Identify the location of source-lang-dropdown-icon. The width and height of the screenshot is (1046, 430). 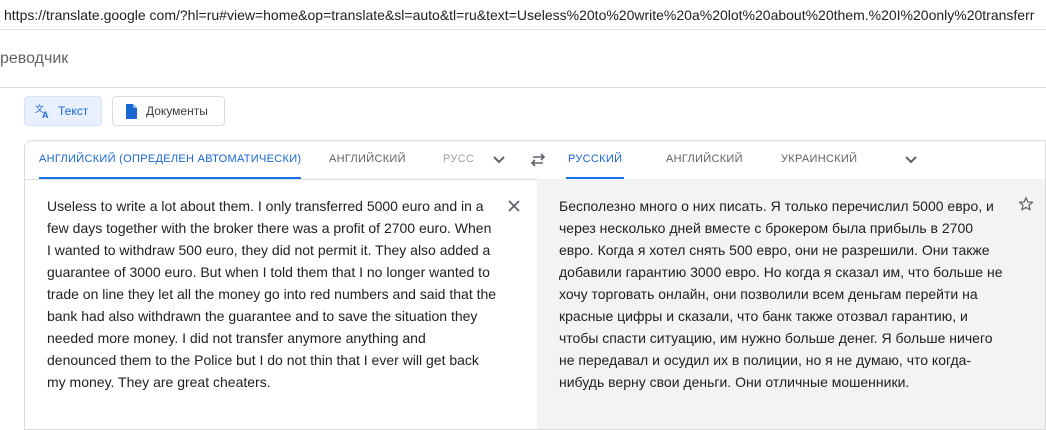
(499, 160).